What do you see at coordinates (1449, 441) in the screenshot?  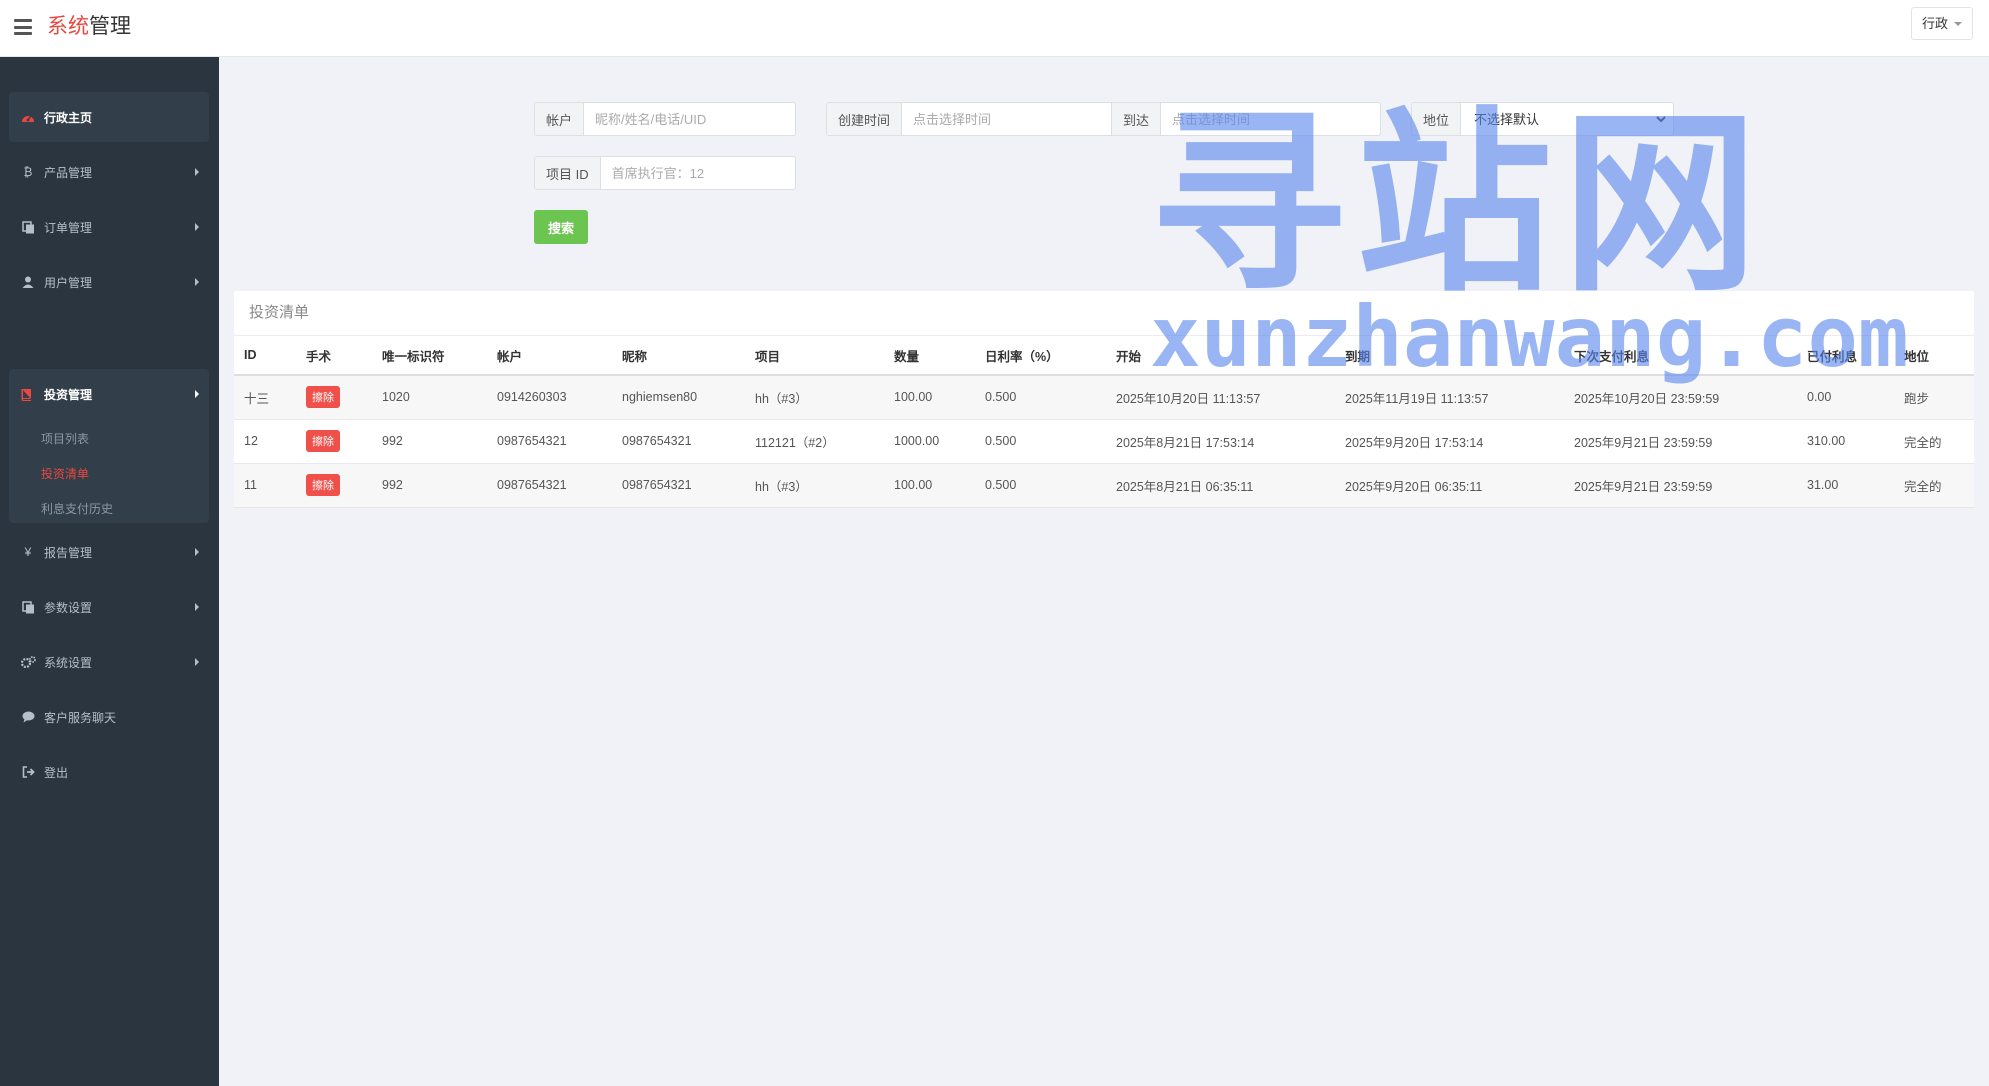 I see `cell-expire: 2025年9月20日 17:53:14` at bounding box center [1449, 441].